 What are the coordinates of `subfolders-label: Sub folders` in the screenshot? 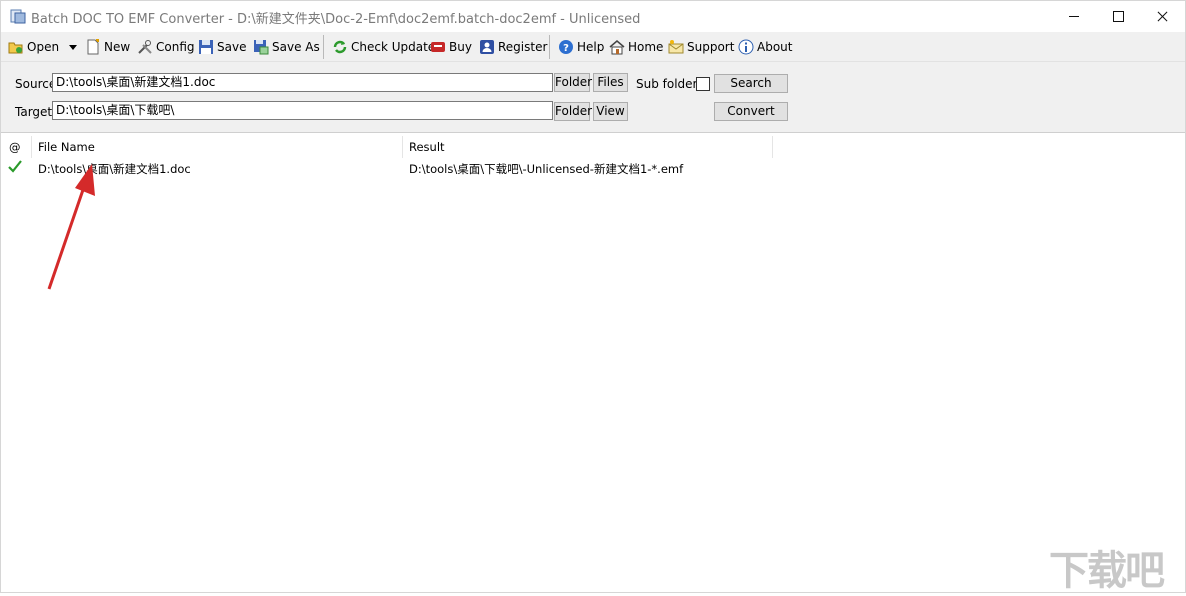 It's located at (670, 84).